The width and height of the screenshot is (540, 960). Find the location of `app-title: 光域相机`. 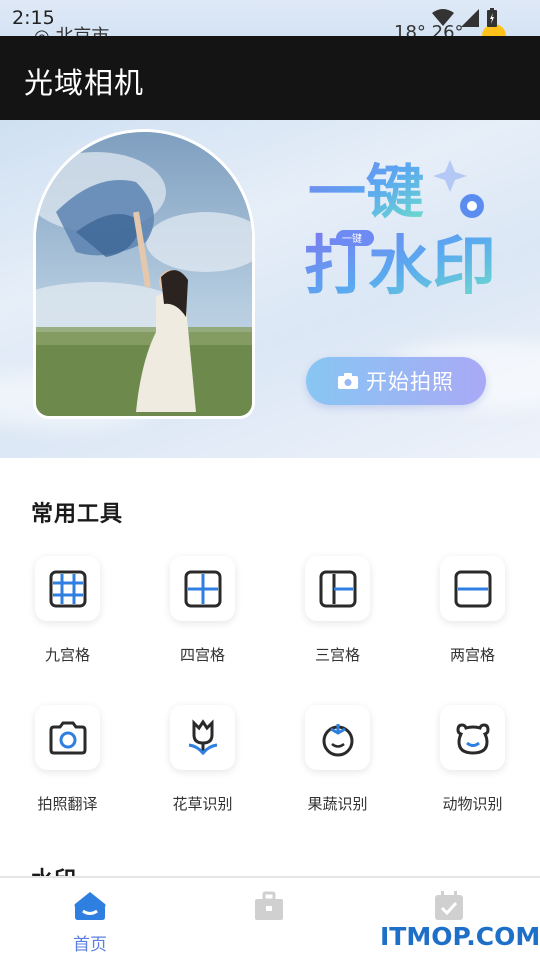

app-title: 光域相机 is located at coordinates (84, 83).